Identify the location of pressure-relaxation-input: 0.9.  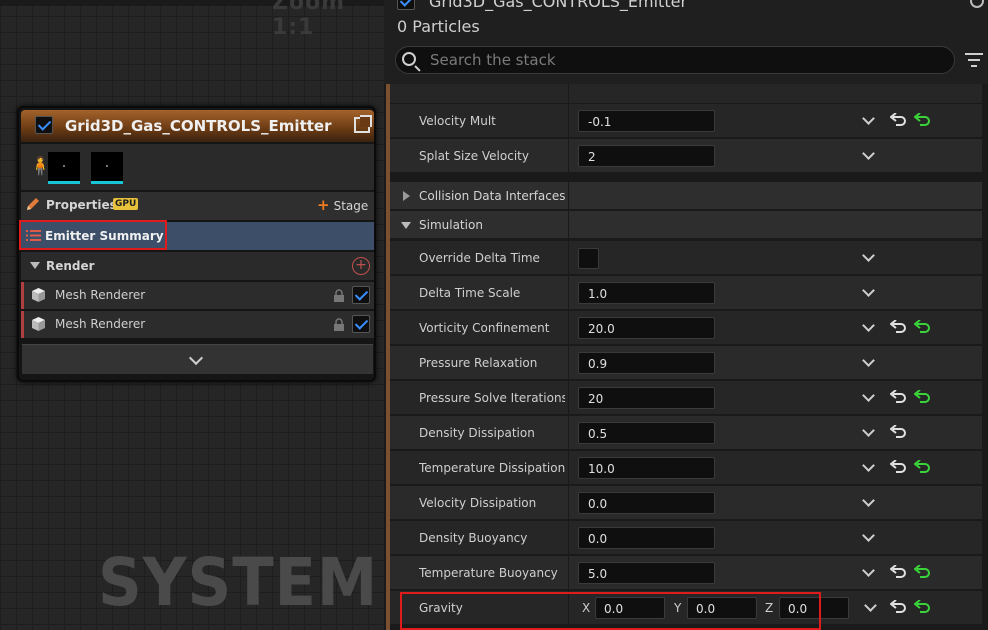
(646, 363).